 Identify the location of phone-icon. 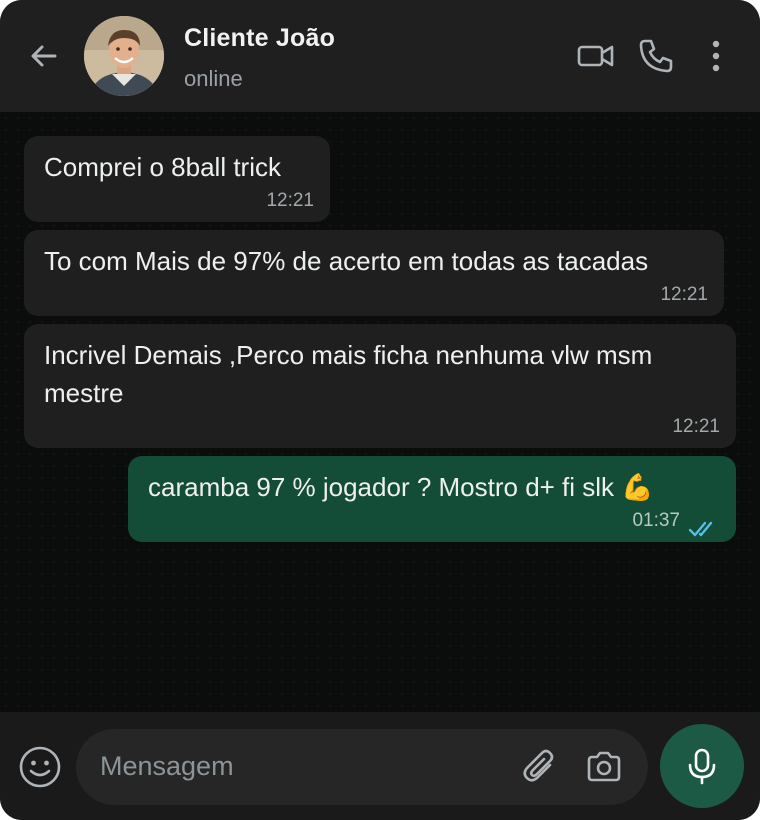
(656, 56).